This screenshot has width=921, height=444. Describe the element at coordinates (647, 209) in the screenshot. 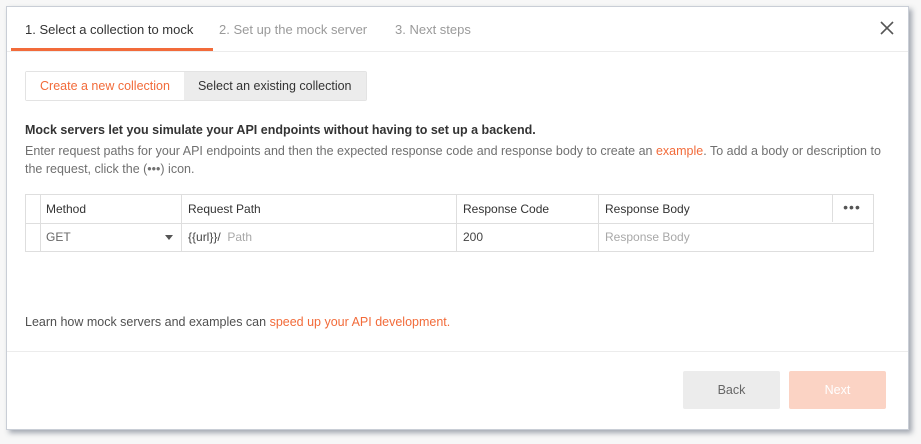

I see `header-response-body: Response Body` at that location.